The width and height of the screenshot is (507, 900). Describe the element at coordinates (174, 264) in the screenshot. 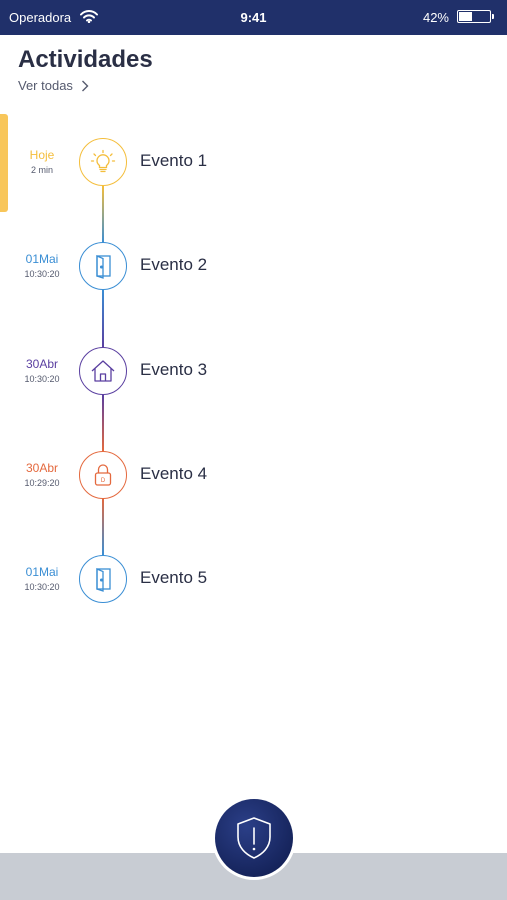

I see `event-title: Evento 2` at that location.